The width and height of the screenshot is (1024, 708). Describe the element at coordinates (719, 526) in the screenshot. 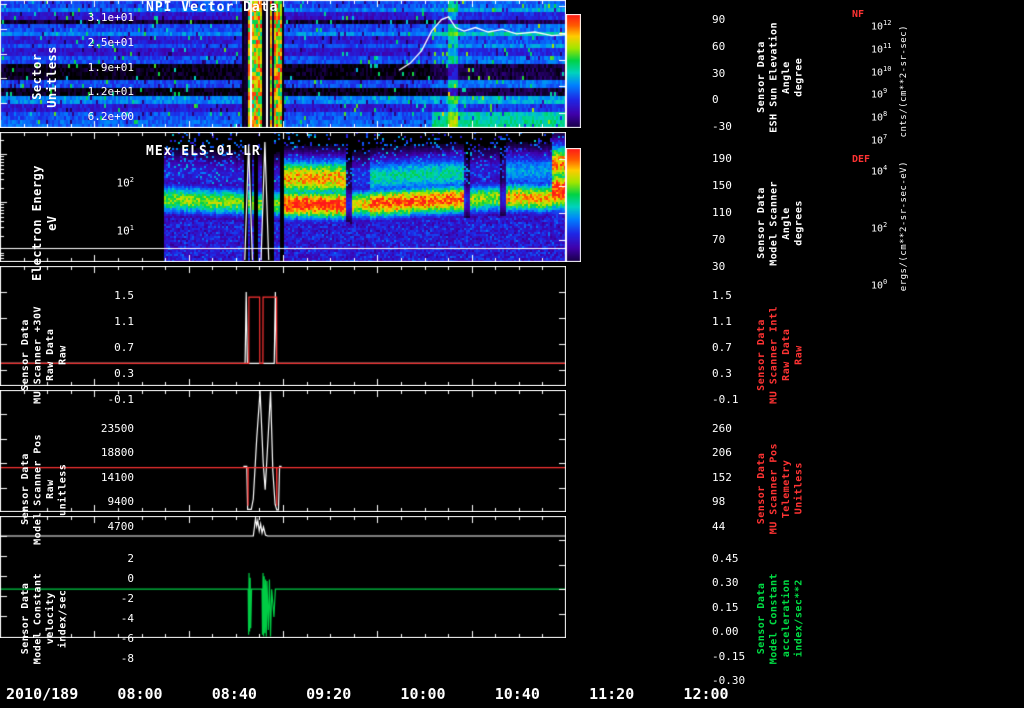

I see `y-tick-label: 44` at that location.